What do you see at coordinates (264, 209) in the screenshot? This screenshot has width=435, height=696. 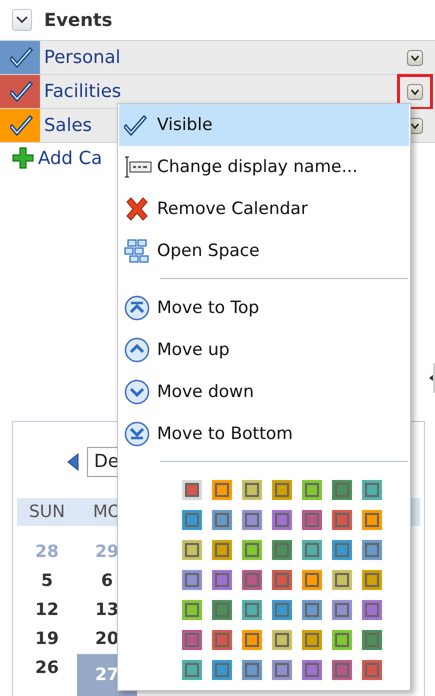 I see `menu-item: Remove Calendar` at bounding box center [264, 209].